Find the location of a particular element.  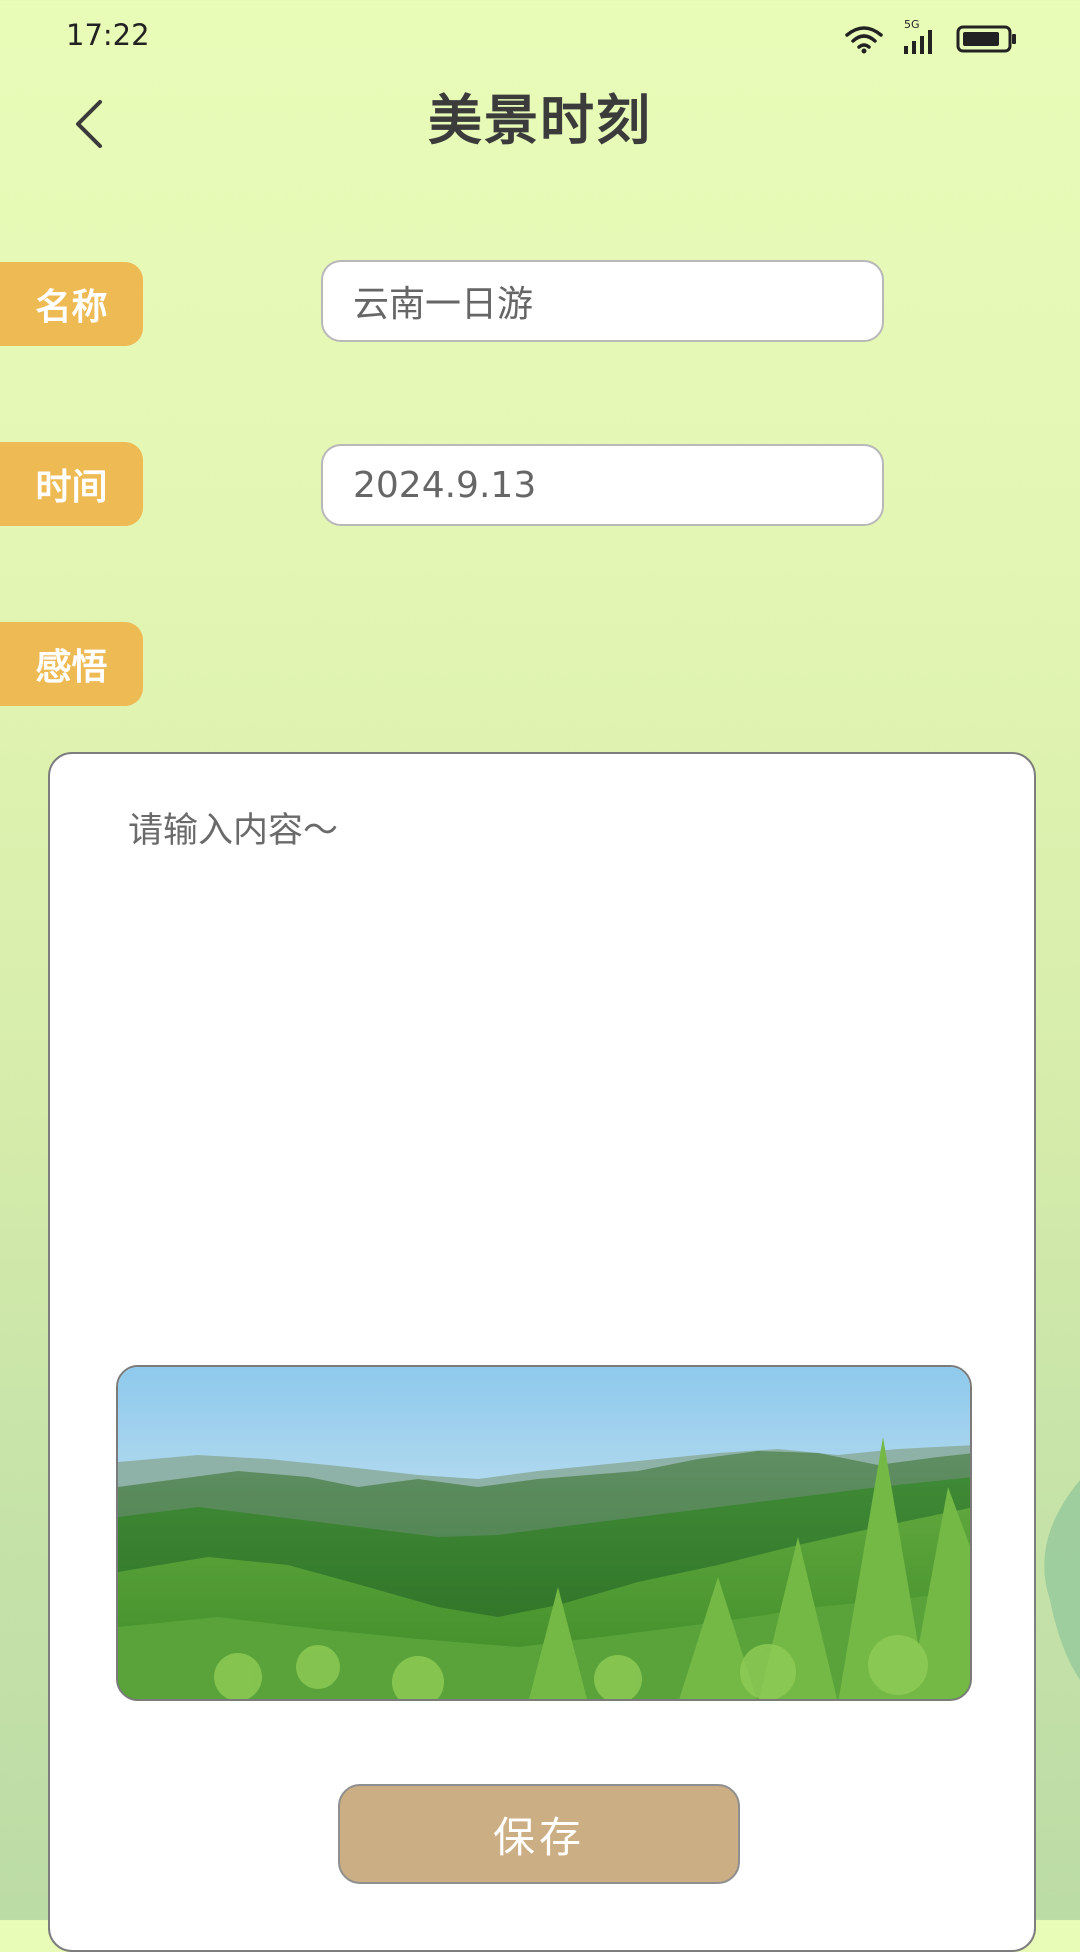

name-input: 云南一日游 is located at coordinates (602, 301).